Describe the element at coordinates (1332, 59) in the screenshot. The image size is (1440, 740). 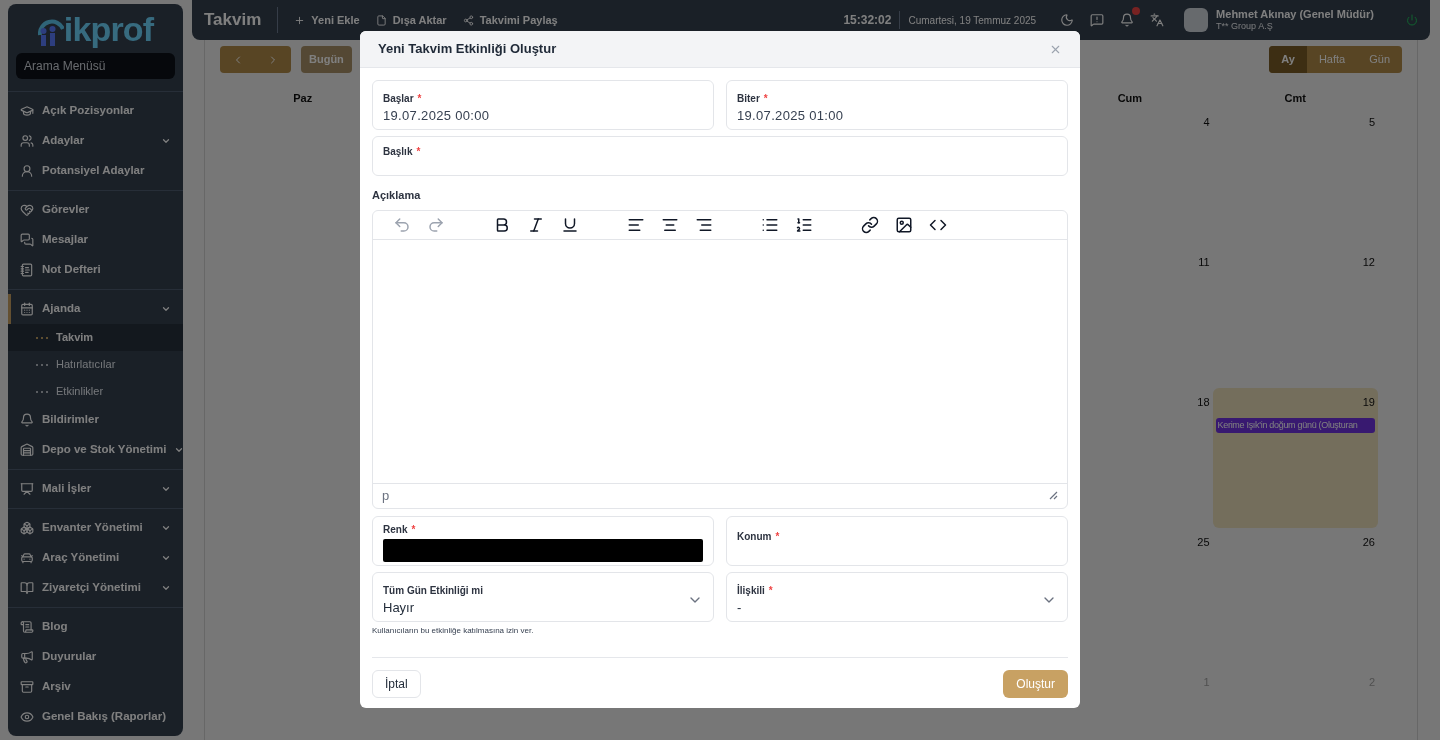
I see `view-tab: Hafta` at that location.